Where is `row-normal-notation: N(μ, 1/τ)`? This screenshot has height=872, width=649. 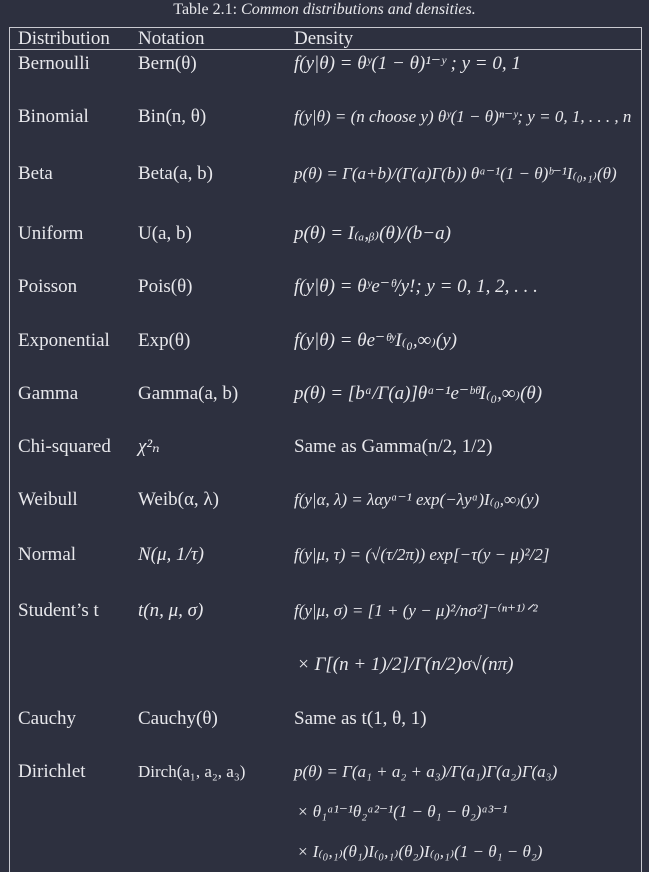 row-normal-notation: N(μ, 1/τ) is located at coordinates (171, 554).